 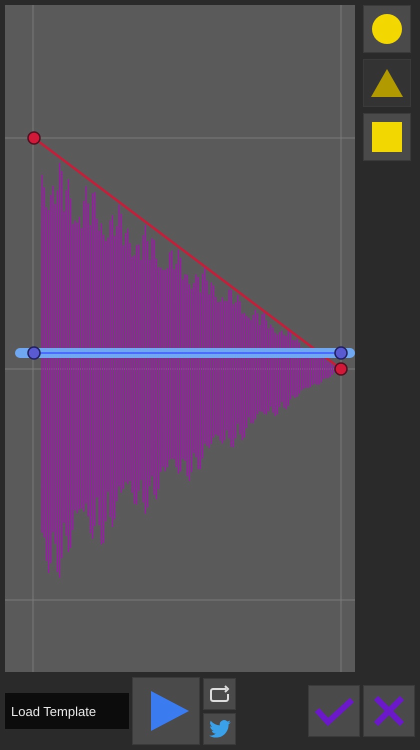 I want to click on triangle-wave-button, so click(x=387, y=83).